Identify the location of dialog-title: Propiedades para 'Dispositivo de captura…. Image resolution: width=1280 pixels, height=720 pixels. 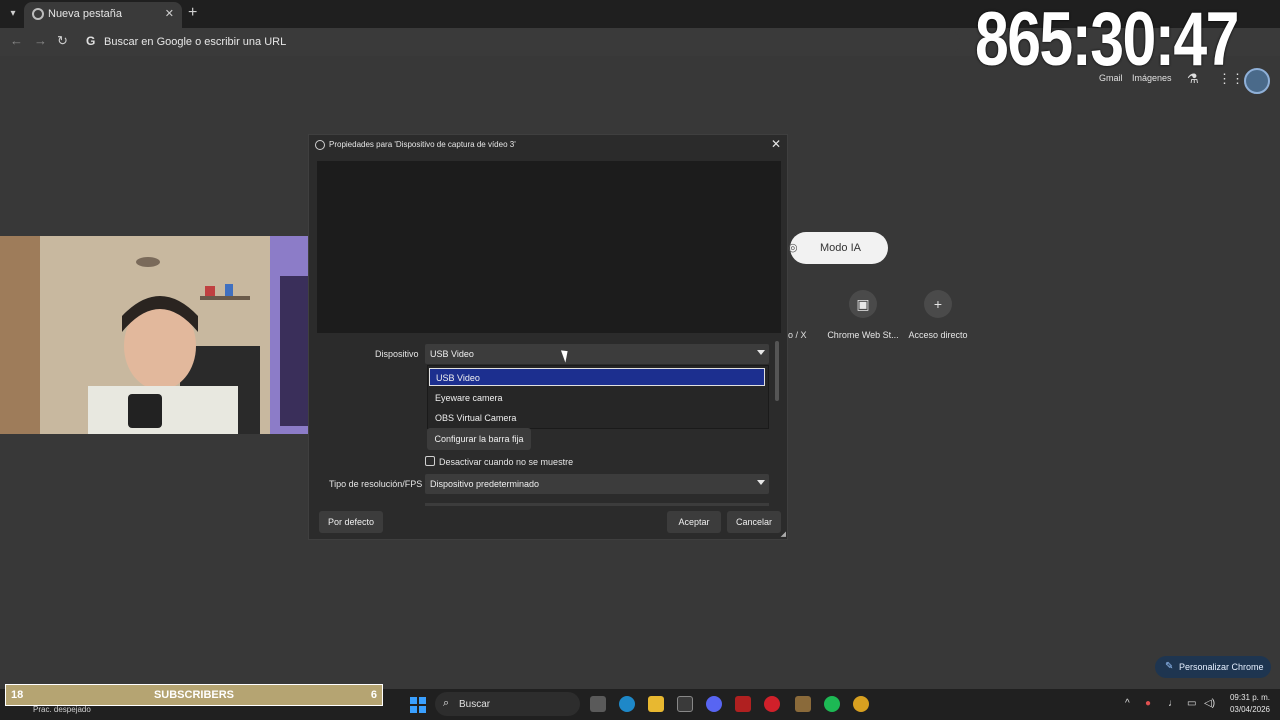
(422, 144).